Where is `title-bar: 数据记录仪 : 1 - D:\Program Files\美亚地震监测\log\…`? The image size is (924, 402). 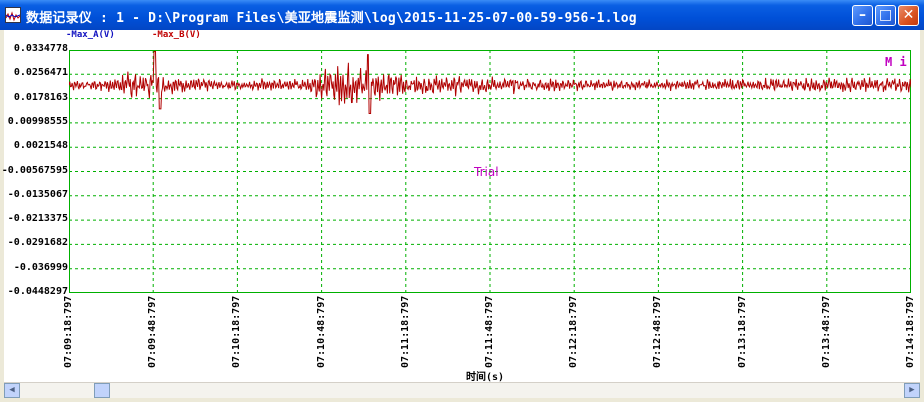 title-bar: 数据记录仪 : 1 - D:\Program Files\美亚地震监测\log\… is located at coordinates (462, 15).